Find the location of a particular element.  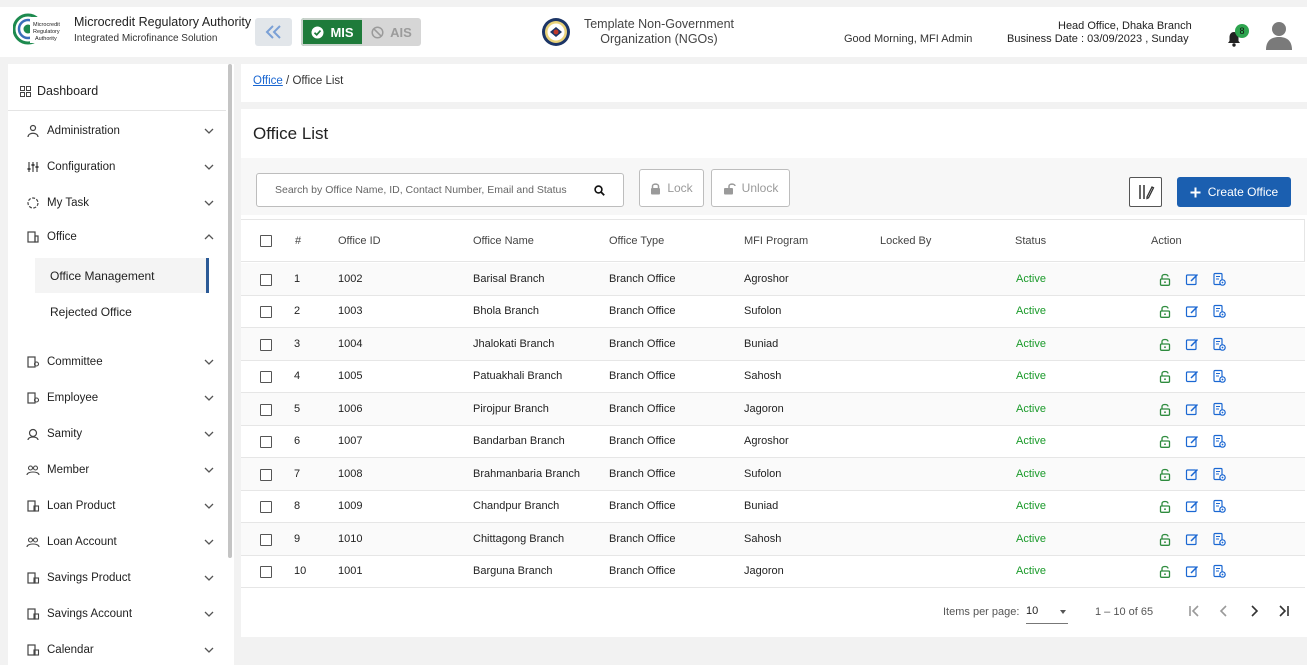

chevron-down-icon is located at coordinates (209, 203).